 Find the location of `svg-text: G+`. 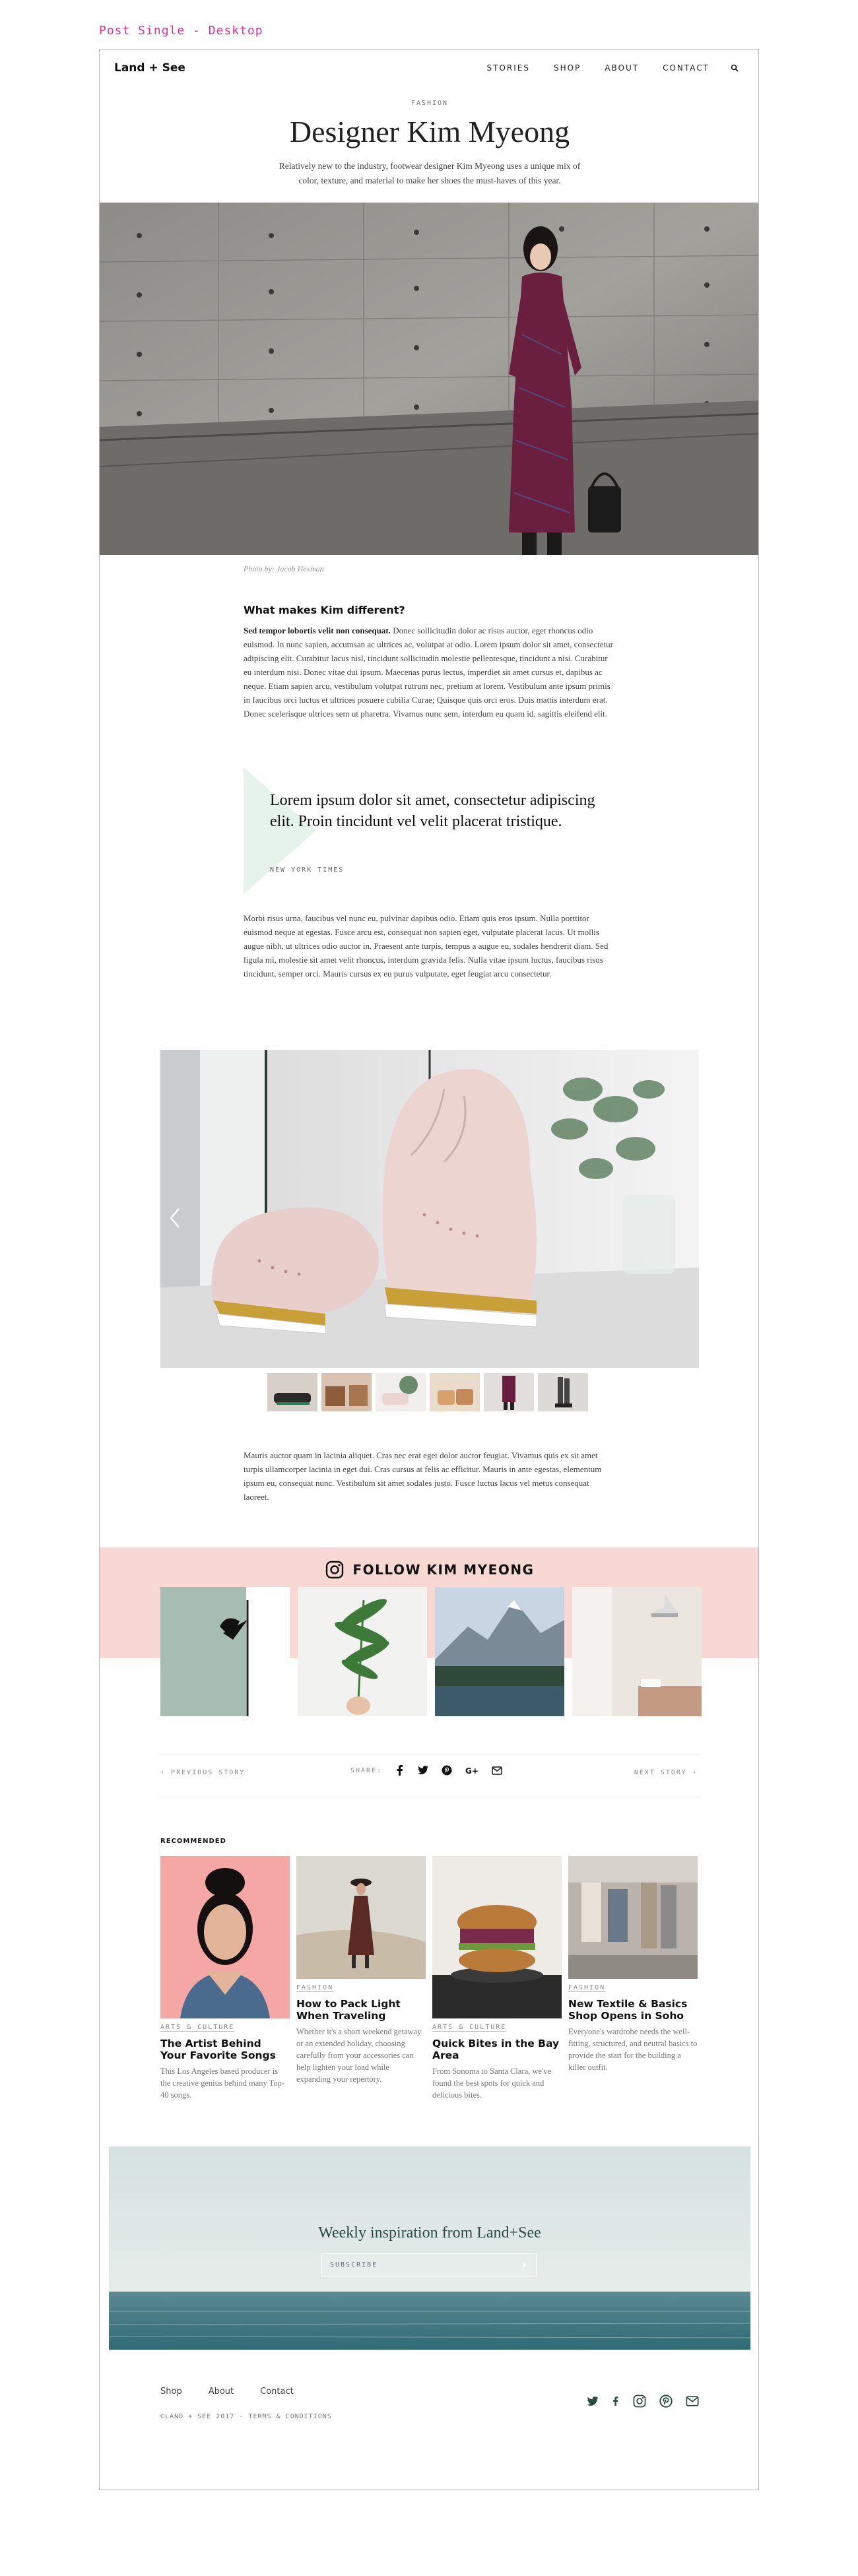

svg-text: G+ is located at coordinates (471, 1770).